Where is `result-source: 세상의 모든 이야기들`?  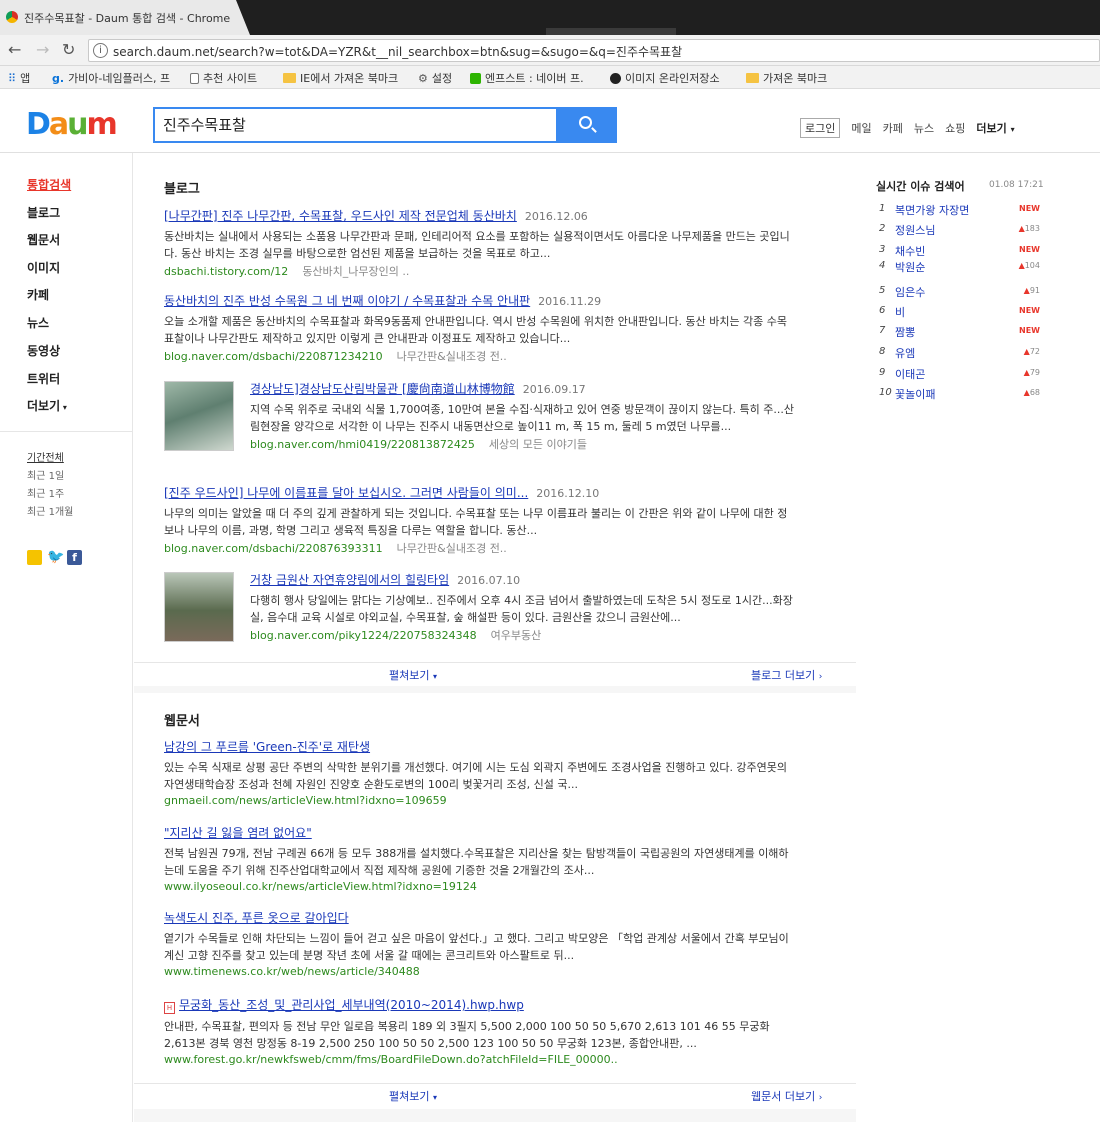
result-source: 세상의 모든 이야기들 is located at coordinates (538, 444).